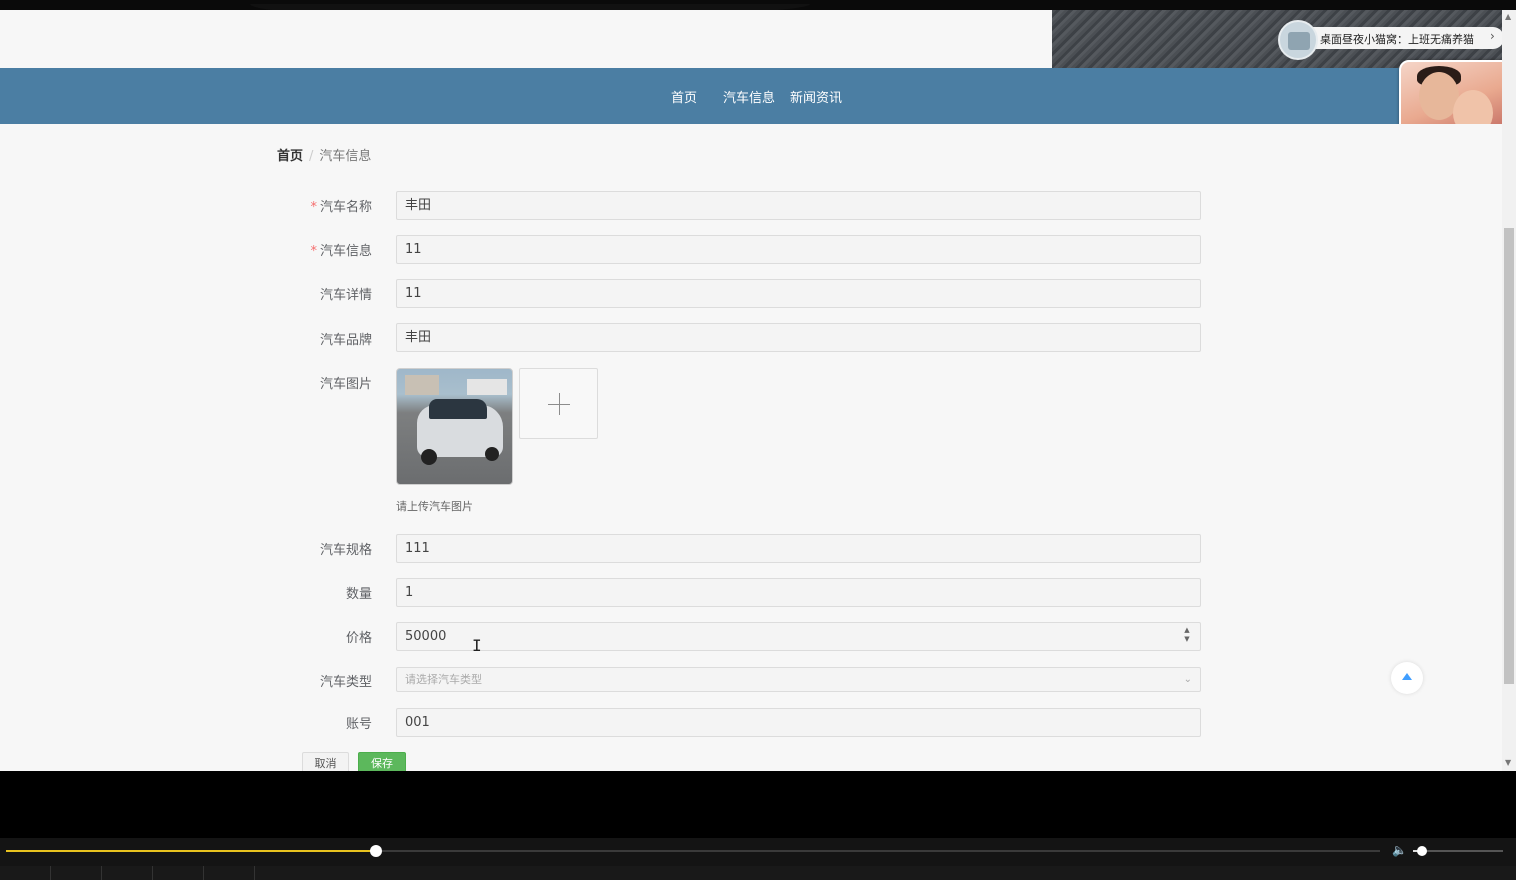 Image resolution: width=1516 pixels, height=880 pixels. Describe the element at coordinates (816, 96) in the screenshot. I see `nav-news: 新闻资讯` at that location.